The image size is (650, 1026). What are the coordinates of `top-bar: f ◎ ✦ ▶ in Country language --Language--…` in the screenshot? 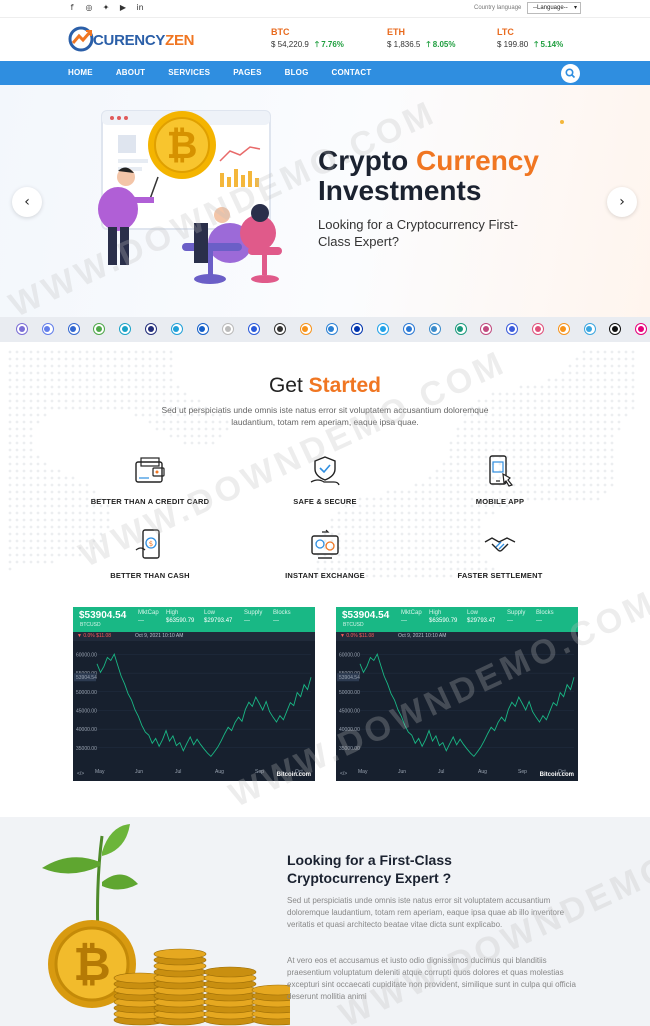 It's located at (325, 9).